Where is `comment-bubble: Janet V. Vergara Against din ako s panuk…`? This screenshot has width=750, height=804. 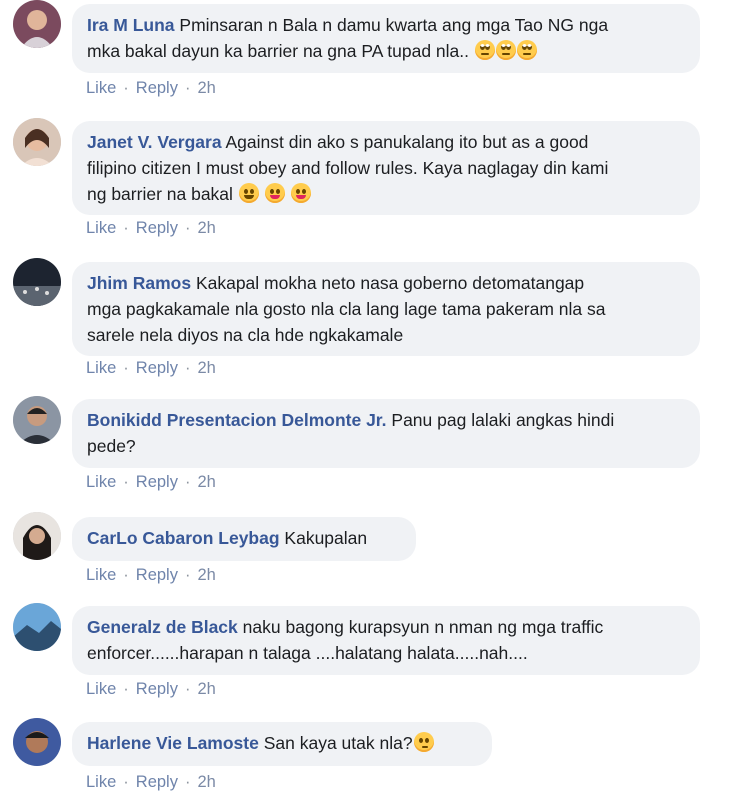 comment-bubble: Janet V. Vergara Against din ako s panuk… is located at coordinates (386, 168).